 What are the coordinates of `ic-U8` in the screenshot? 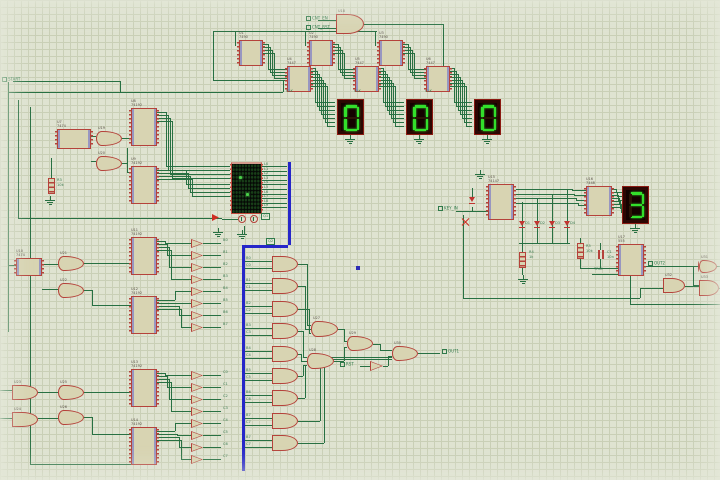 It's located at (144, 127).